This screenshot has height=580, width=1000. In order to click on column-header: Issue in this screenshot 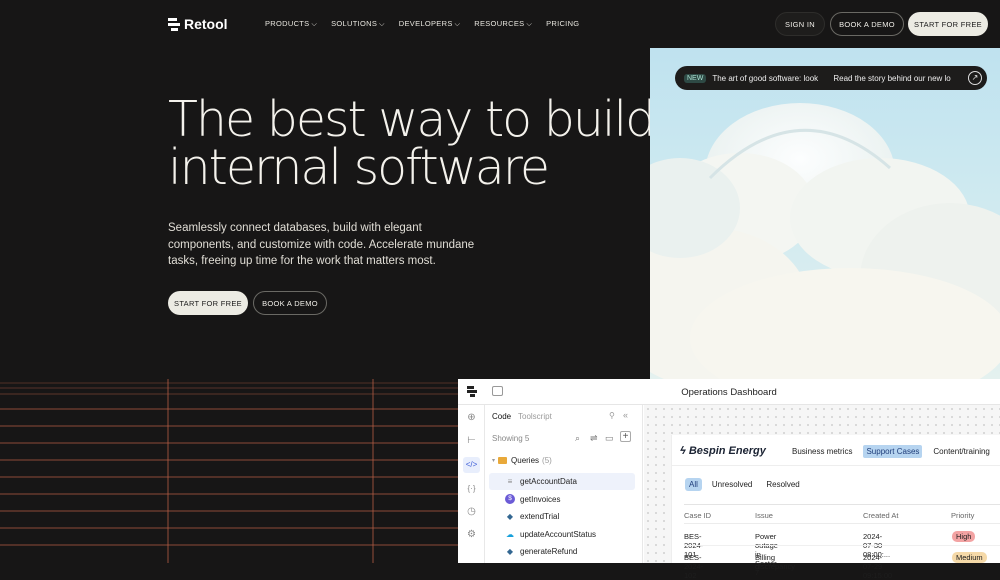, I will do `click(764, 515)`.